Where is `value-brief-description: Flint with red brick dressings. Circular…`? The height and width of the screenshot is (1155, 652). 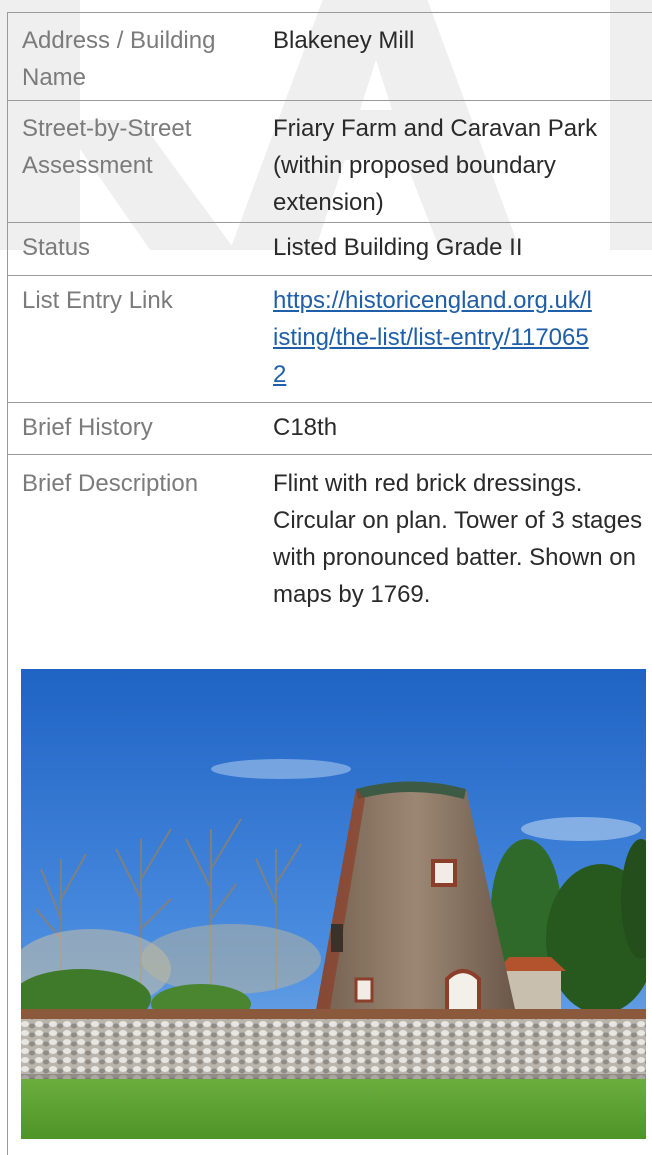
value-brief-description: Flint with red brick dressings. Circular… is located at coordinates (458, 539).